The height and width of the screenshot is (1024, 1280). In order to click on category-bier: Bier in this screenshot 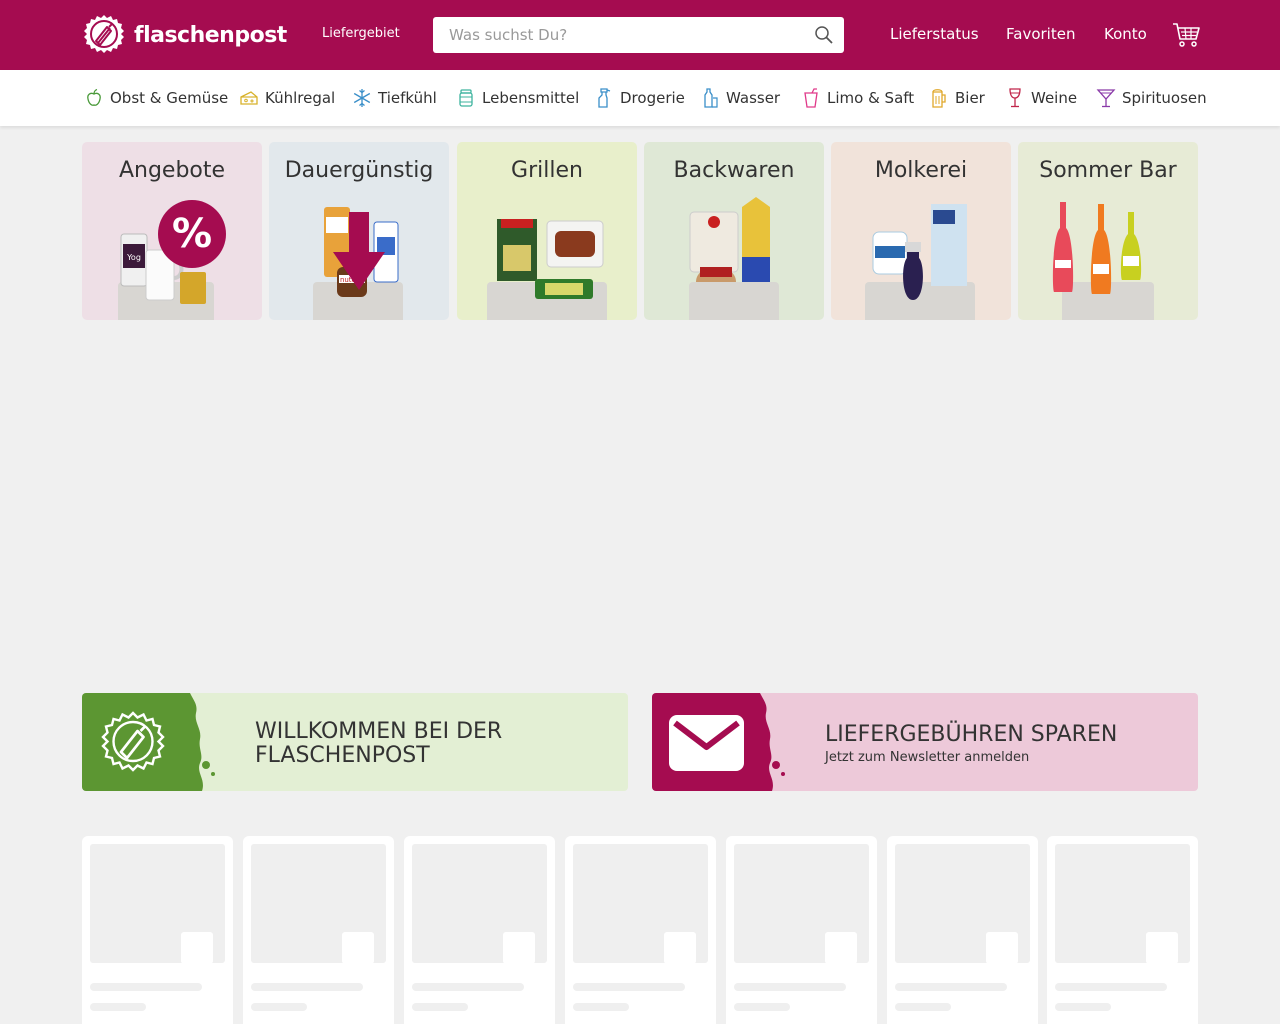, I will do `click(957, 98)`.